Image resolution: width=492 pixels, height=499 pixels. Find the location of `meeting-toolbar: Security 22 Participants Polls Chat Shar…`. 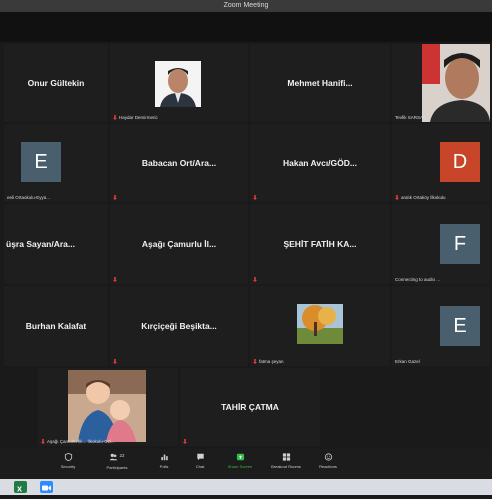

meeting-toolbar: Security 22 Participants Polls Chat Shar… is located at coordinates (246, 464).